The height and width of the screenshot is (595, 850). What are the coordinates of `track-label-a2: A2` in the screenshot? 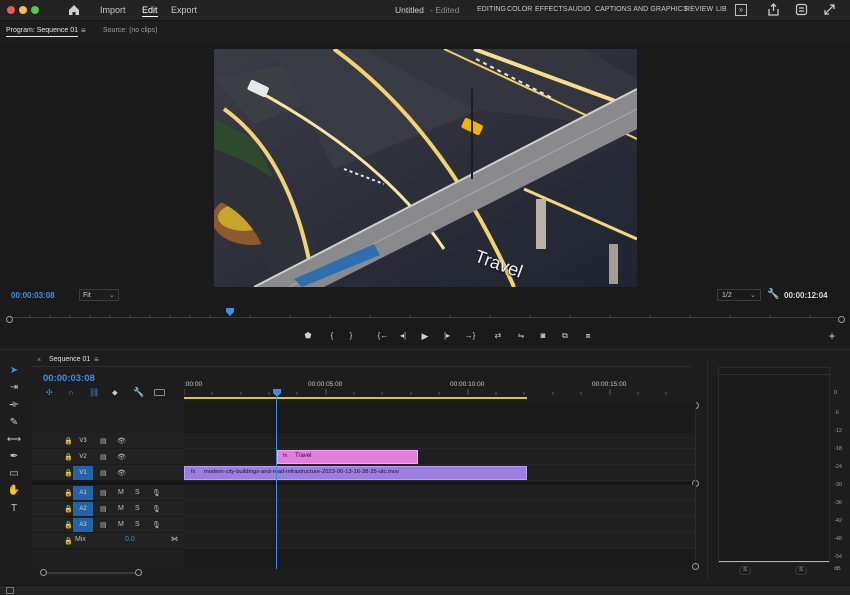 It's located at (83, 509).